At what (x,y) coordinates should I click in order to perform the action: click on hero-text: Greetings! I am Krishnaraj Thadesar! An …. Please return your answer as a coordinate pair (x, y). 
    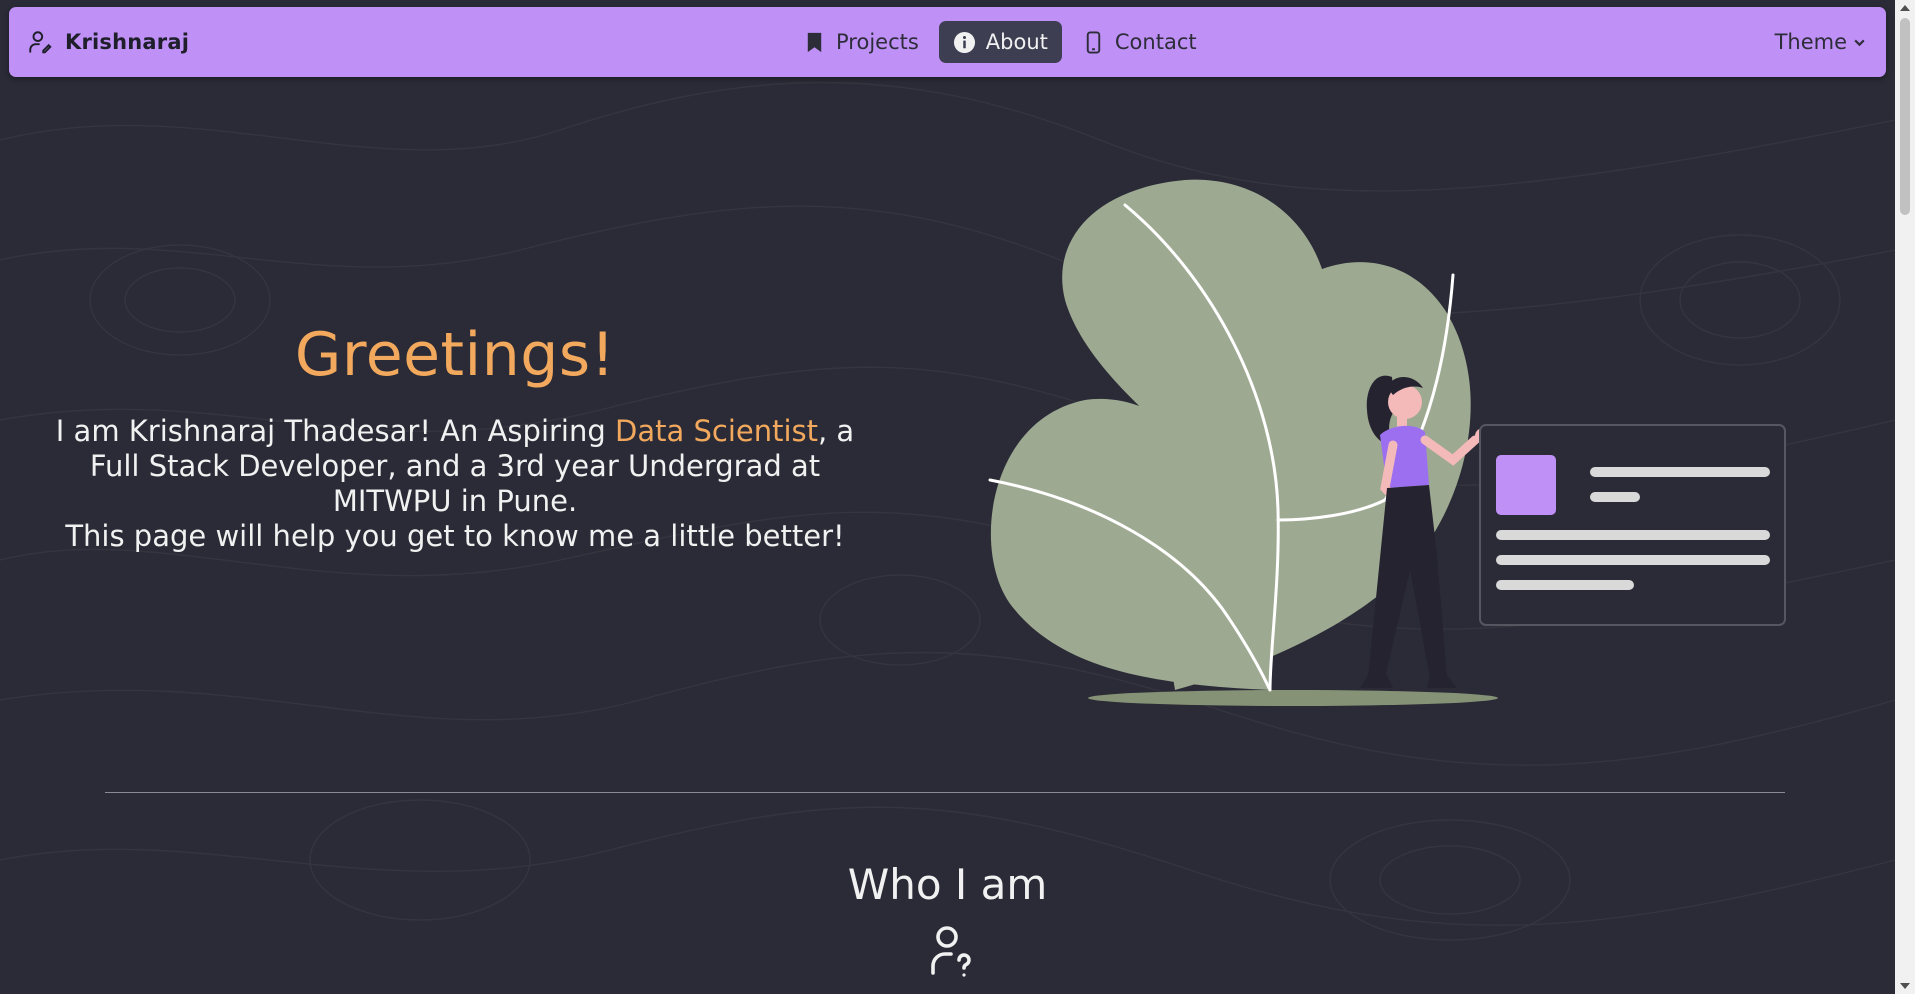
    Looking at the image, I should click on (455, 437).